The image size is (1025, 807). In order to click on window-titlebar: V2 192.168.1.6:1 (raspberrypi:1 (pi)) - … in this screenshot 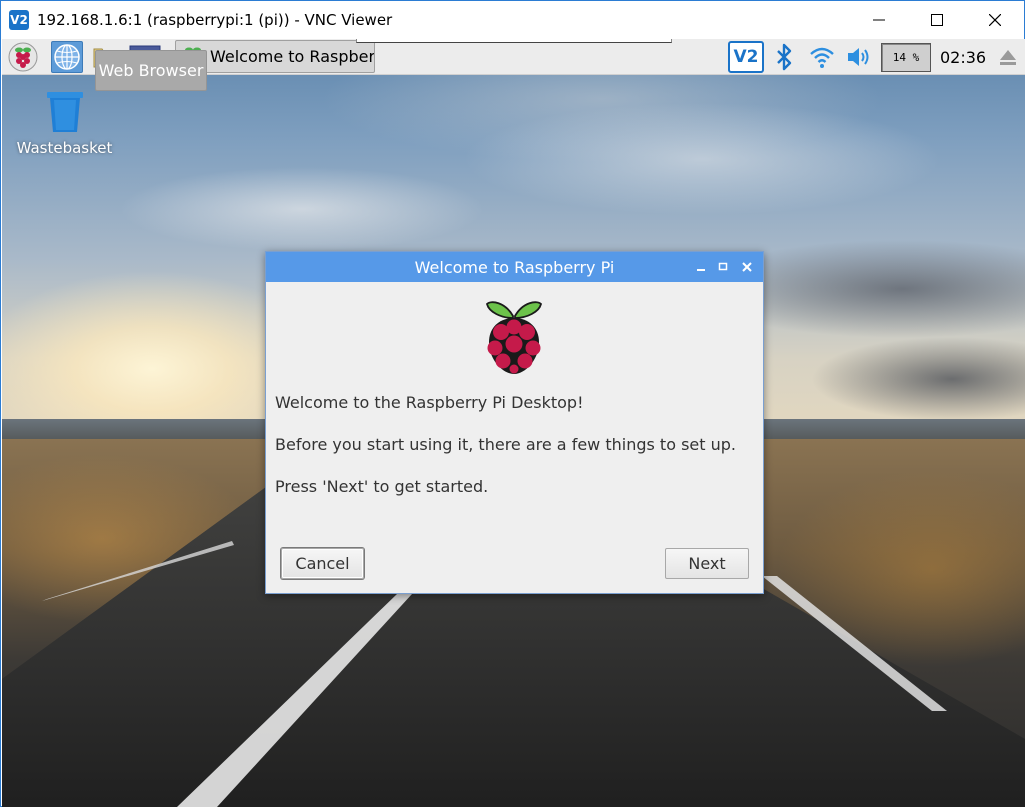, I will do `click(512, 20)`.